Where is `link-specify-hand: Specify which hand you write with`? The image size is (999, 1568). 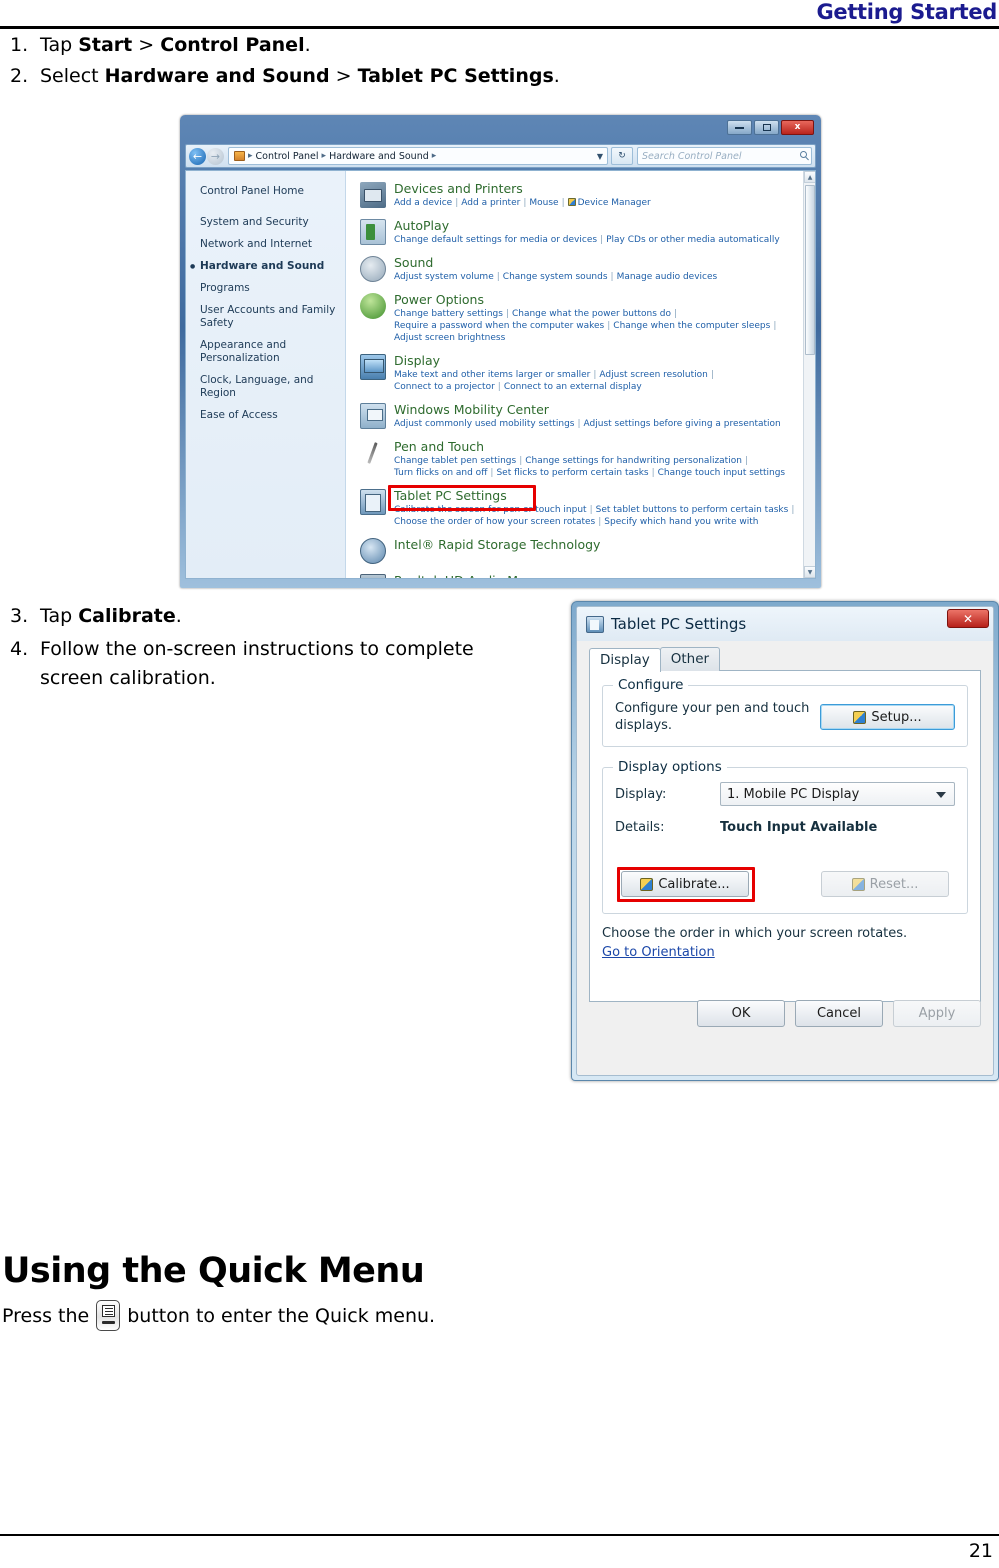
link-specify-hand: Specify which hand you write with is located at coordinates (681, 522).